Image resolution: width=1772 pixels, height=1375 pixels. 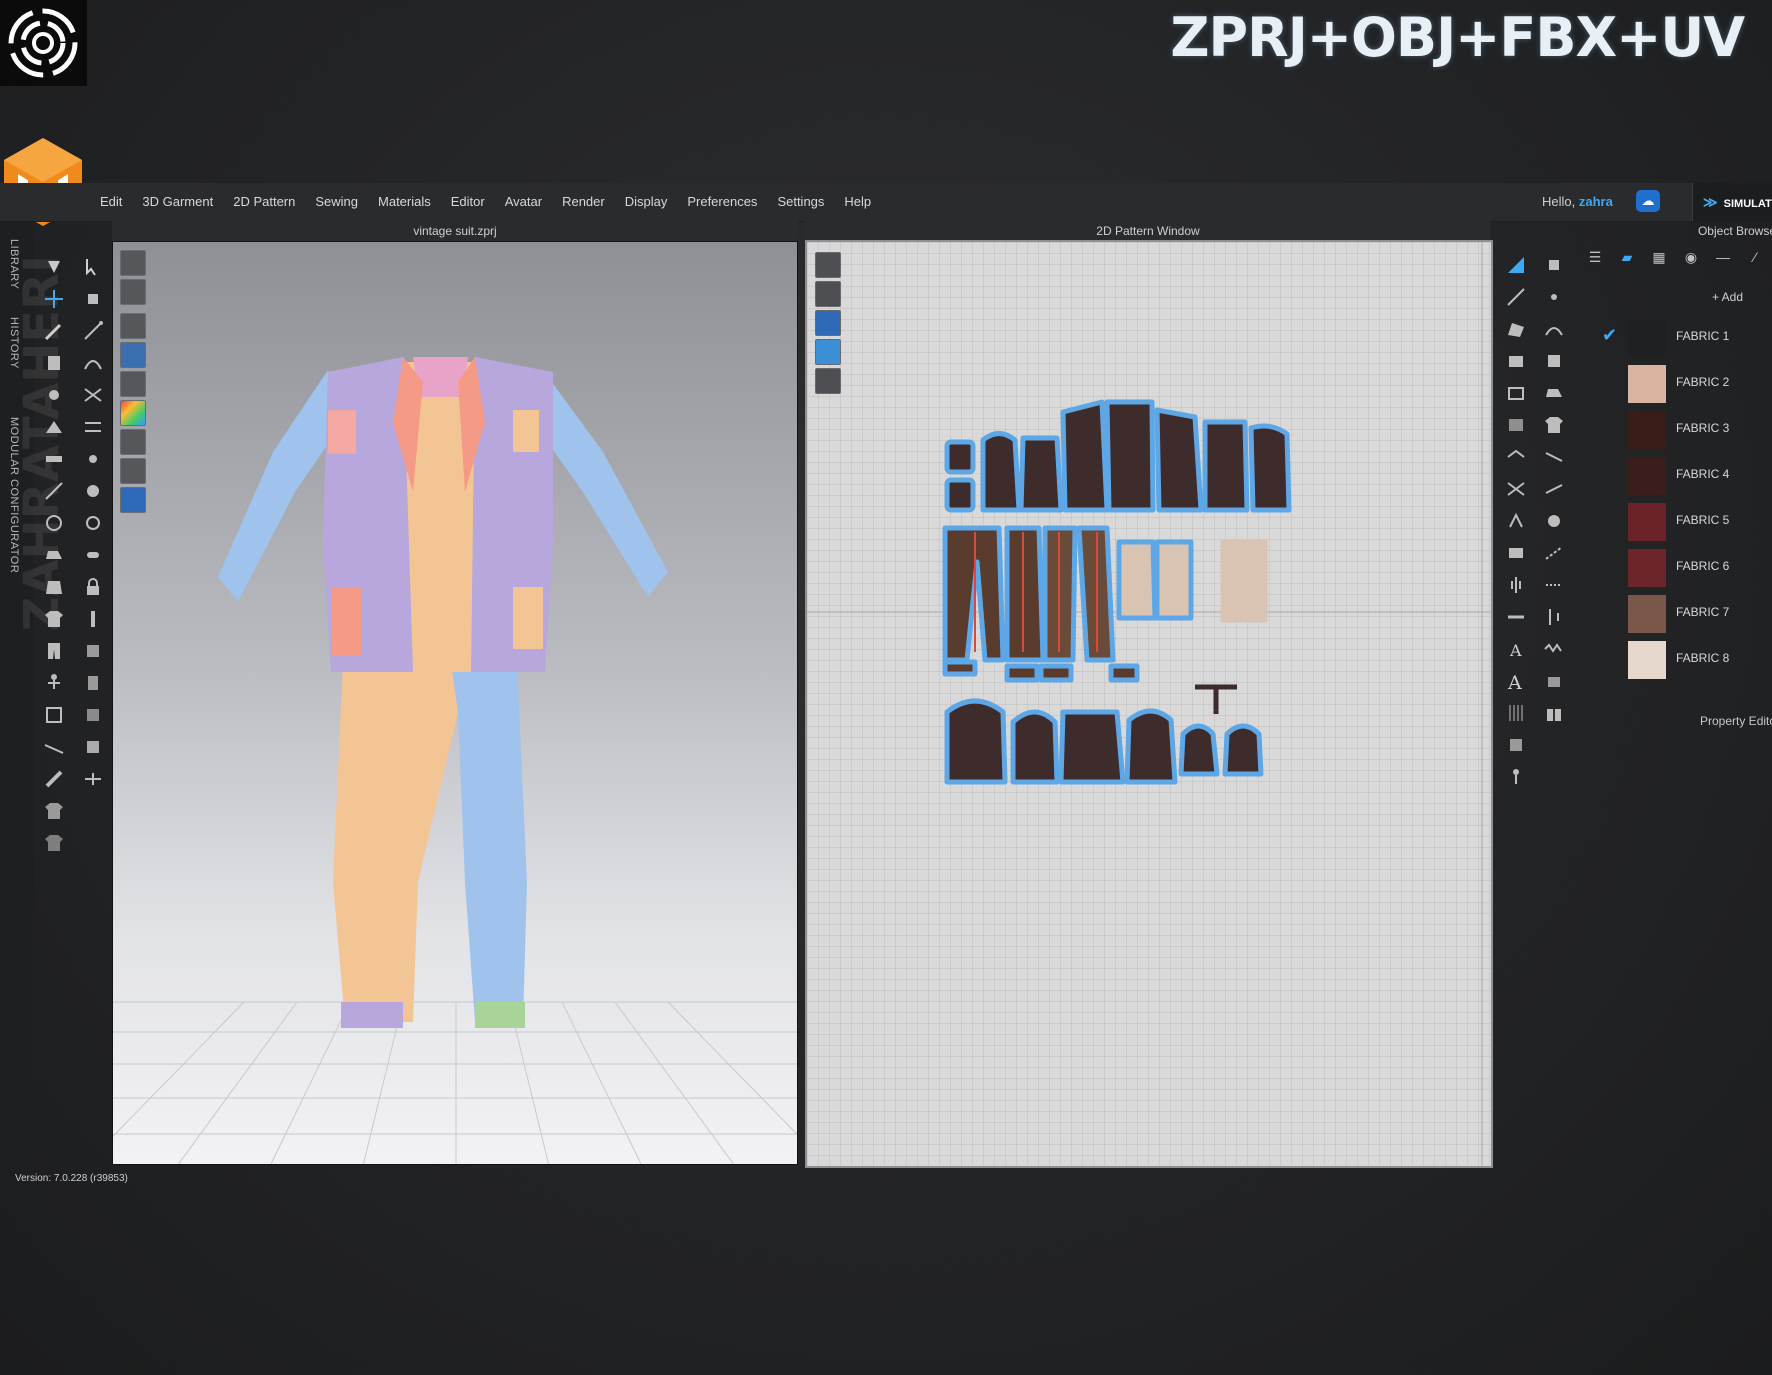 I want to click on checker-icon: ▦, so click(x=1659, y=257).